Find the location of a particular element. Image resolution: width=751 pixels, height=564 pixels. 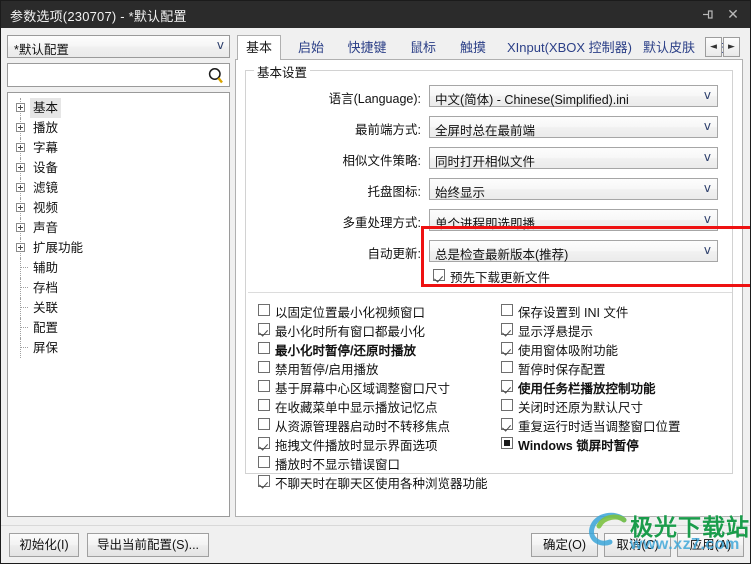

tab-4: 触摸 is located at coordinates (473, 48).